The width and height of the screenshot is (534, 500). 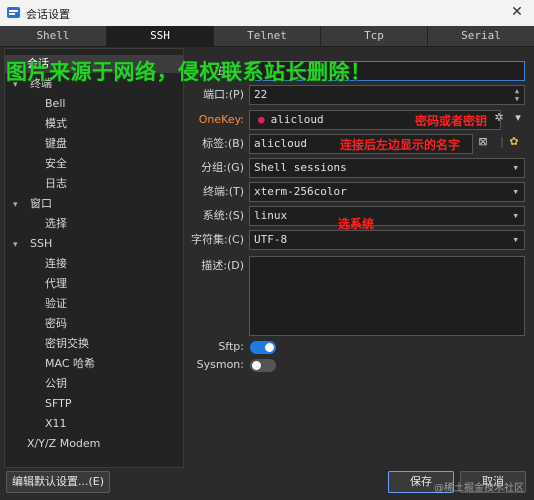 I want to click on title-bar: 会话设置 ✕, so click(x=267, y=13).